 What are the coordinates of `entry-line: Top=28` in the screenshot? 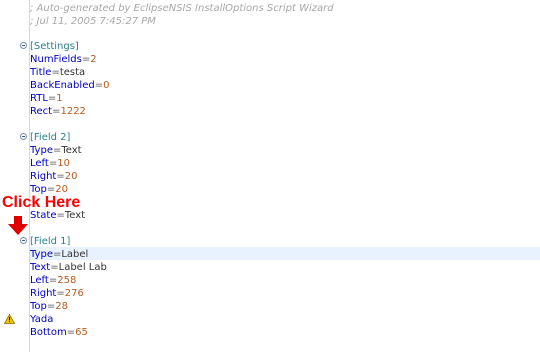 It's located at (49, 306).